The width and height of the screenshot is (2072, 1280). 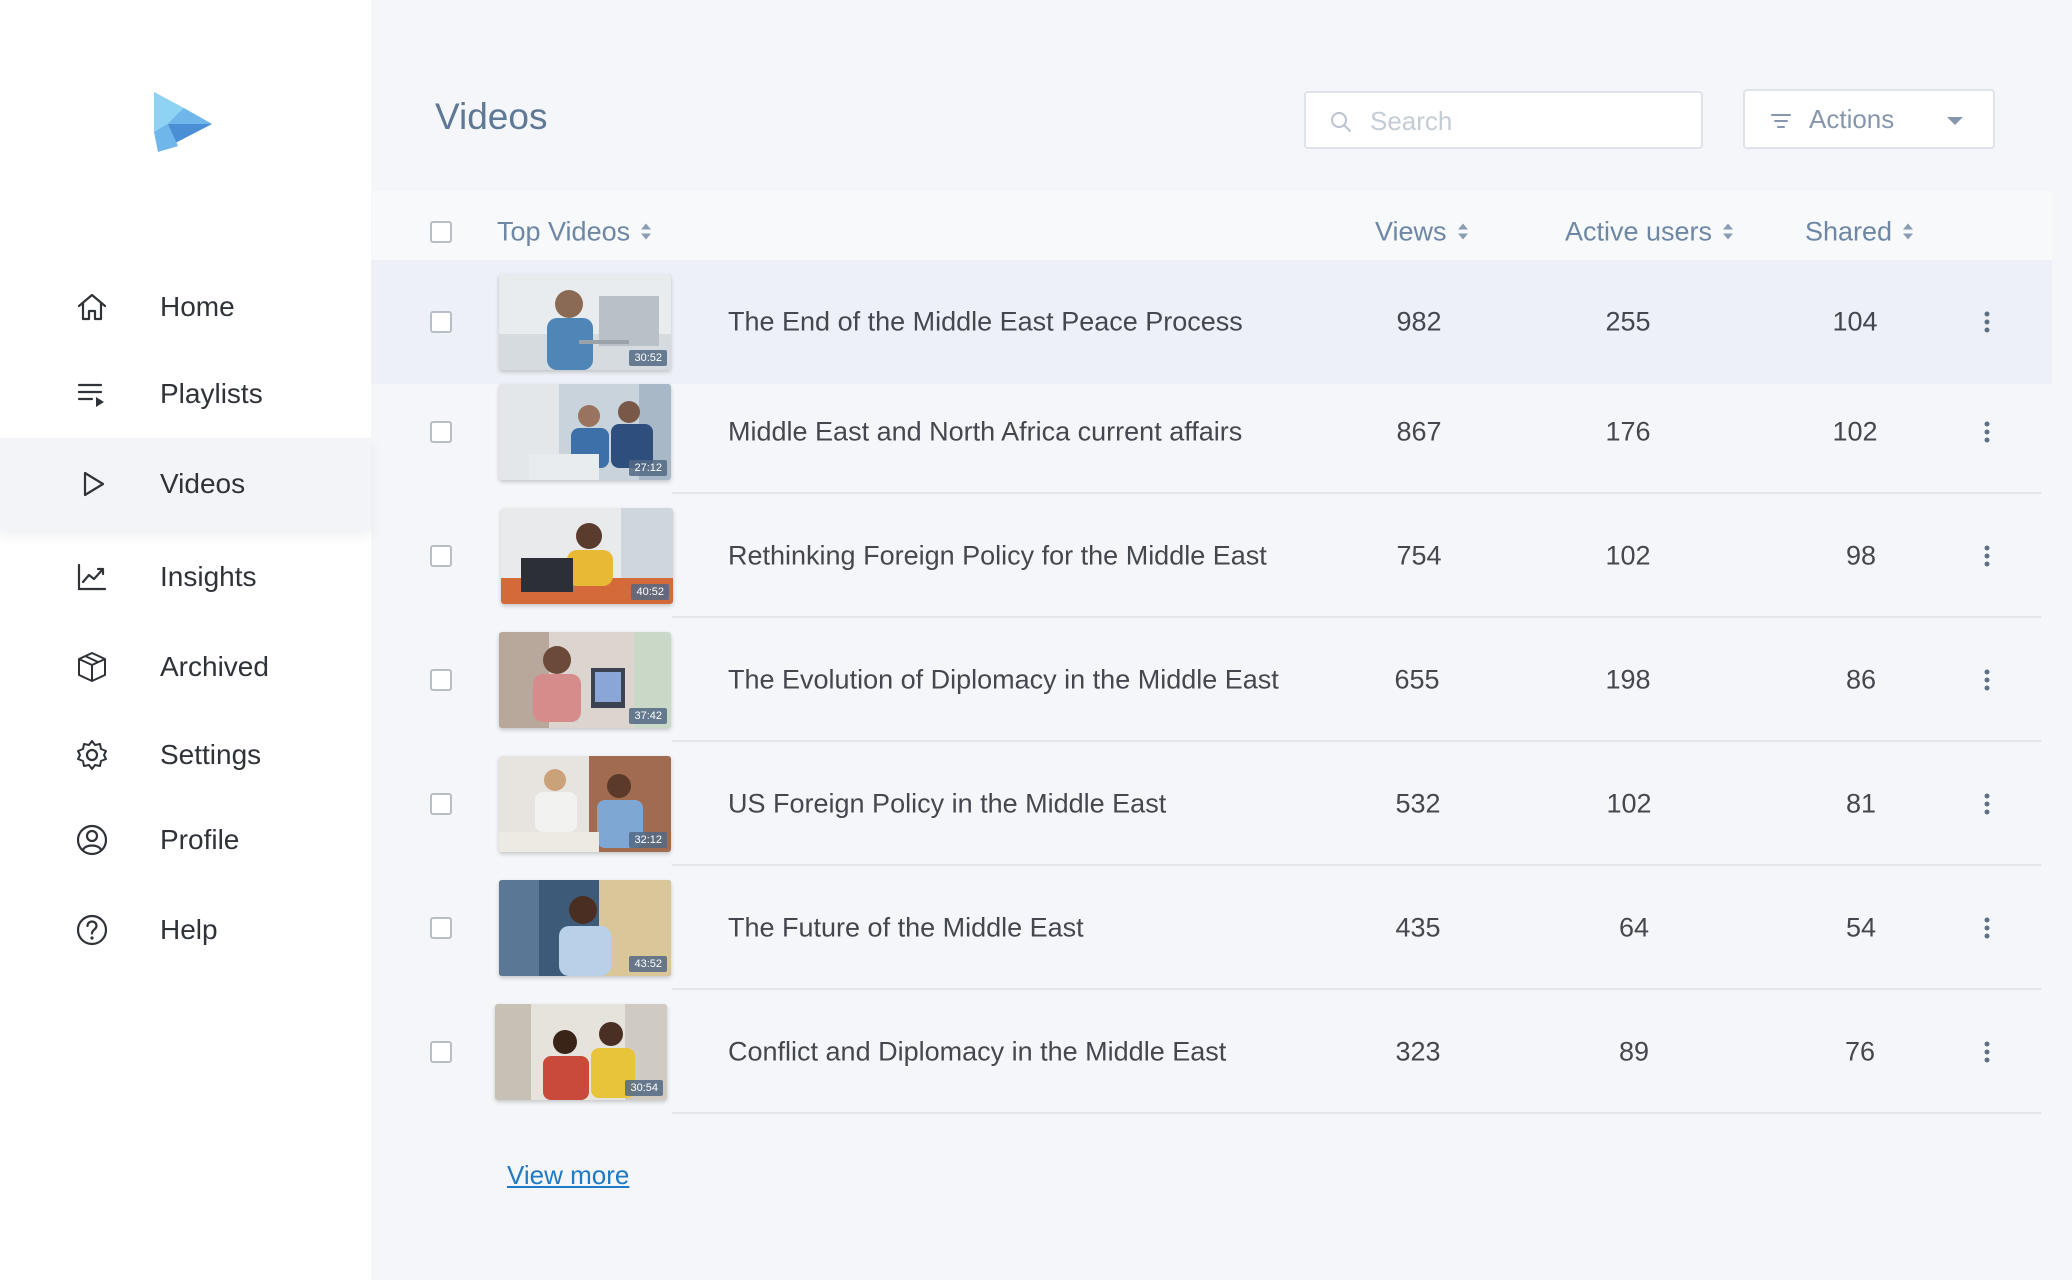 What do you see at coordinates (1628, 431) in the screenshot?
I see `active-users-value: 176` at bounding box center [1628, 431].